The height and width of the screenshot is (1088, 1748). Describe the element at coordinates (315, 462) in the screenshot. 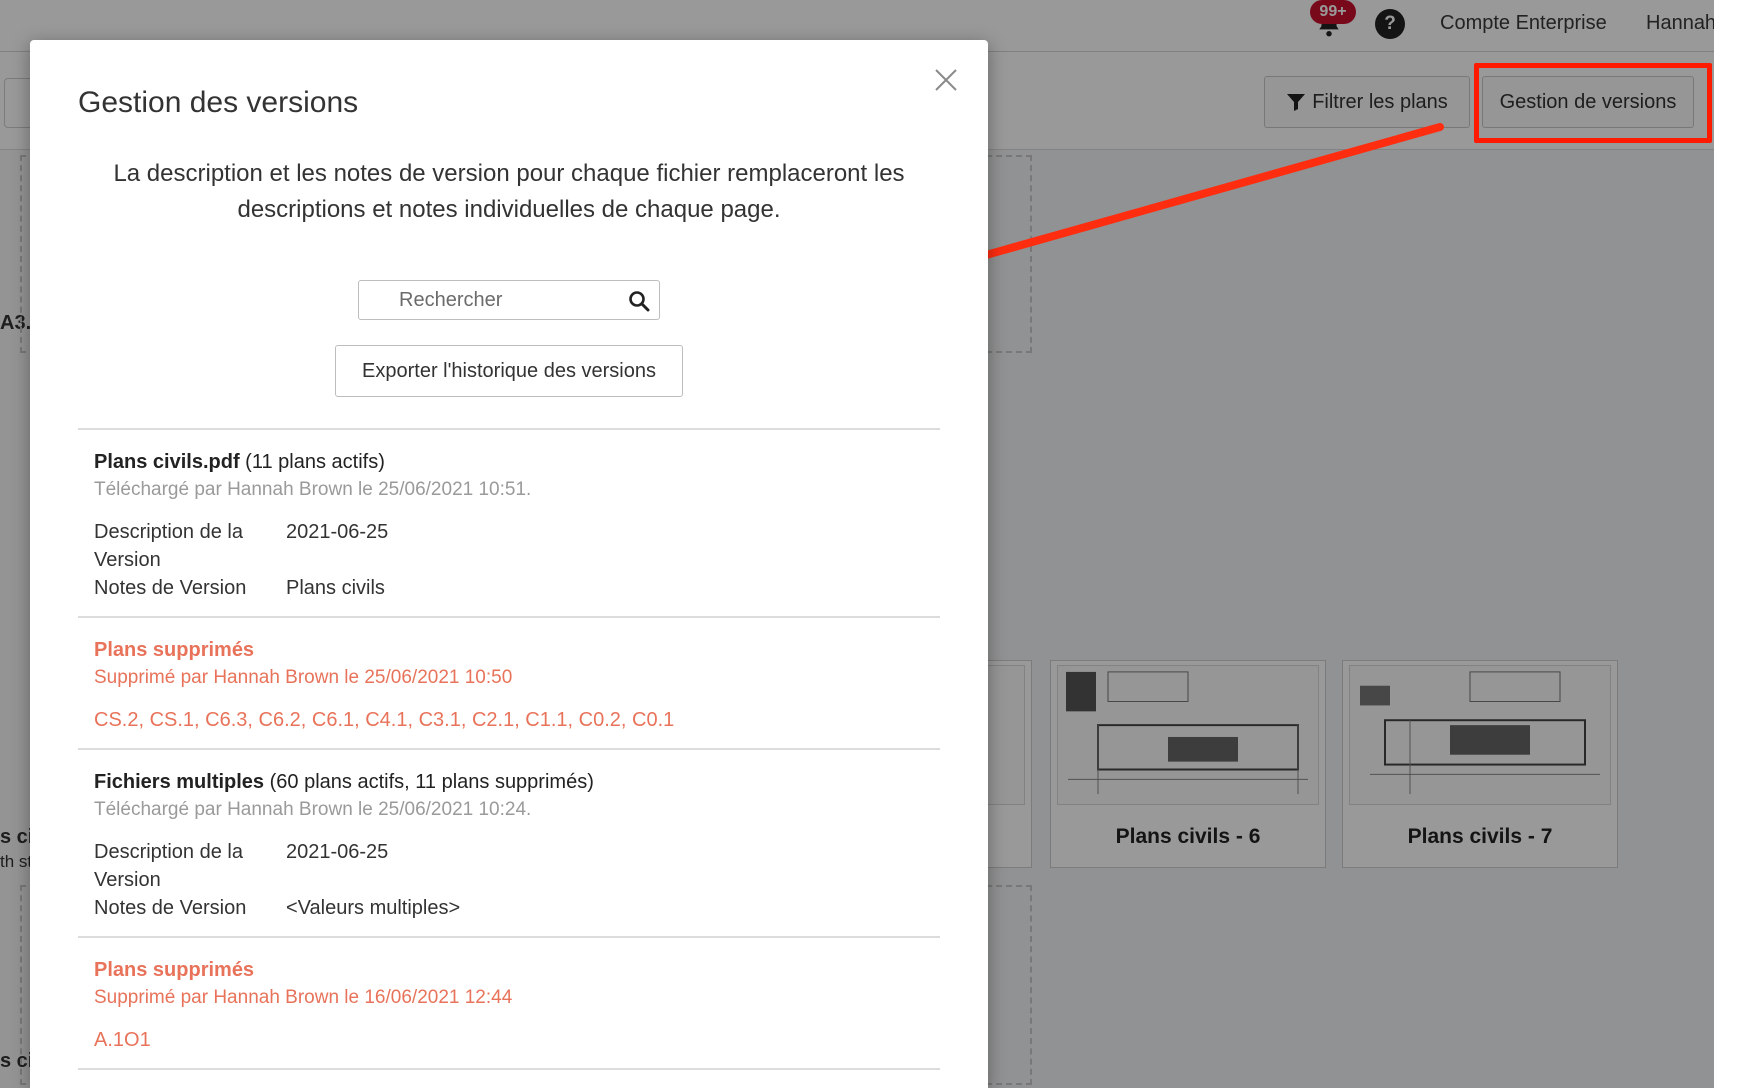

I see `file-meta: (11 plans actifs)` at that location.